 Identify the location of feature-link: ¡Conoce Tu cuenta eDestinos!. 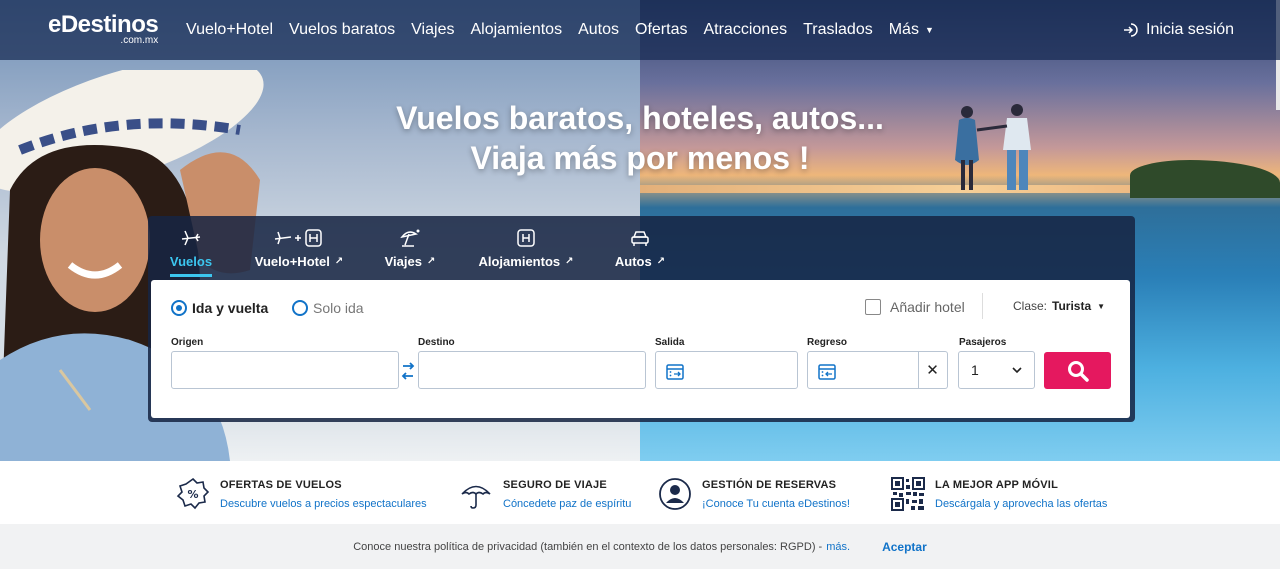
(776, 504).